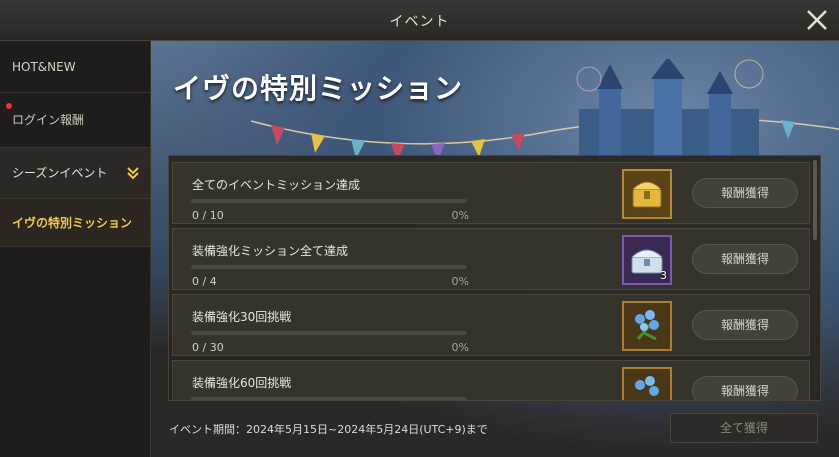 This screenshot has height=457, width=839. I want to click on sidebar-item-hot-new: HOT&NEW, so click(75, 67).